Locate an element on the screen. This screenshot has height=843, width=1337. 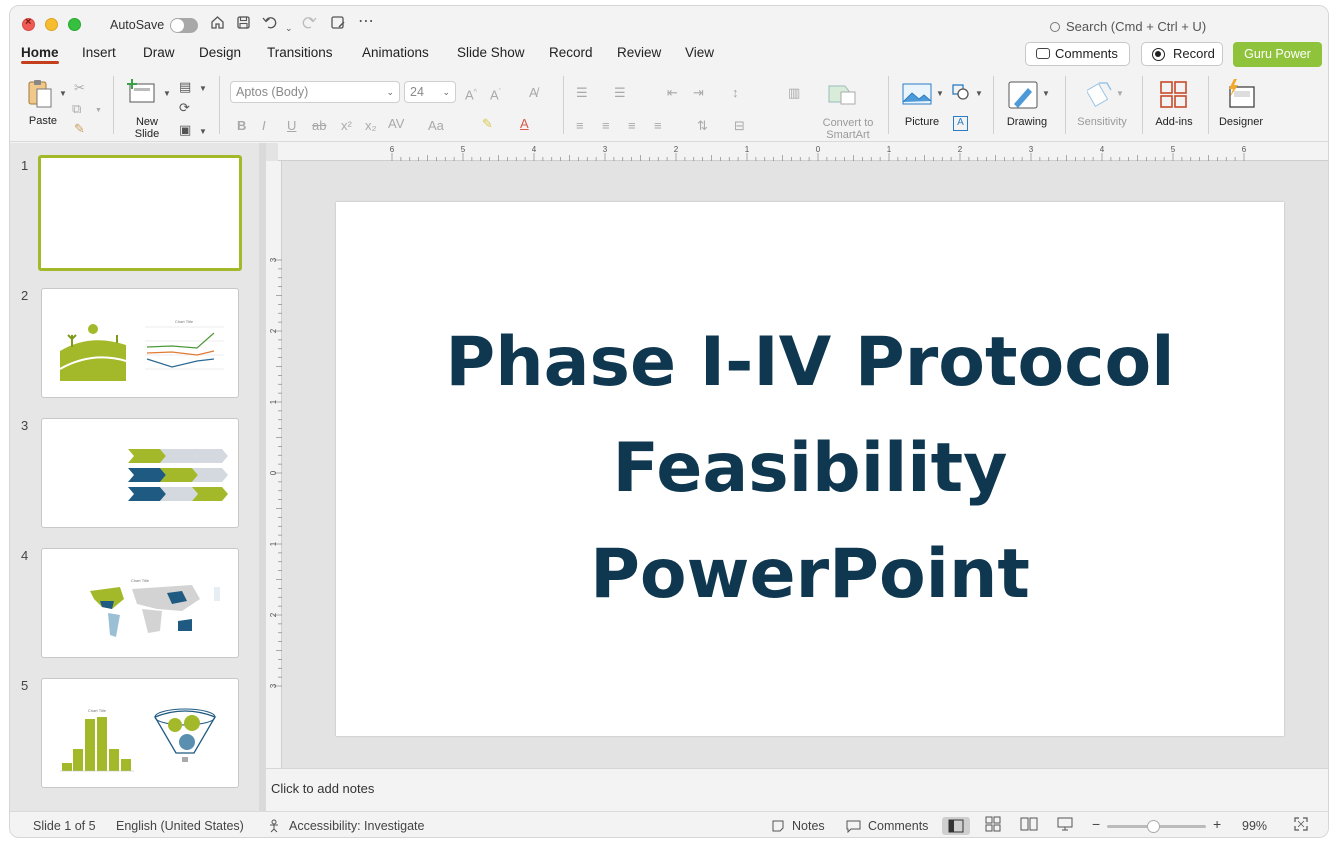
text-box-icon: A is located at coordinates (960, 123).